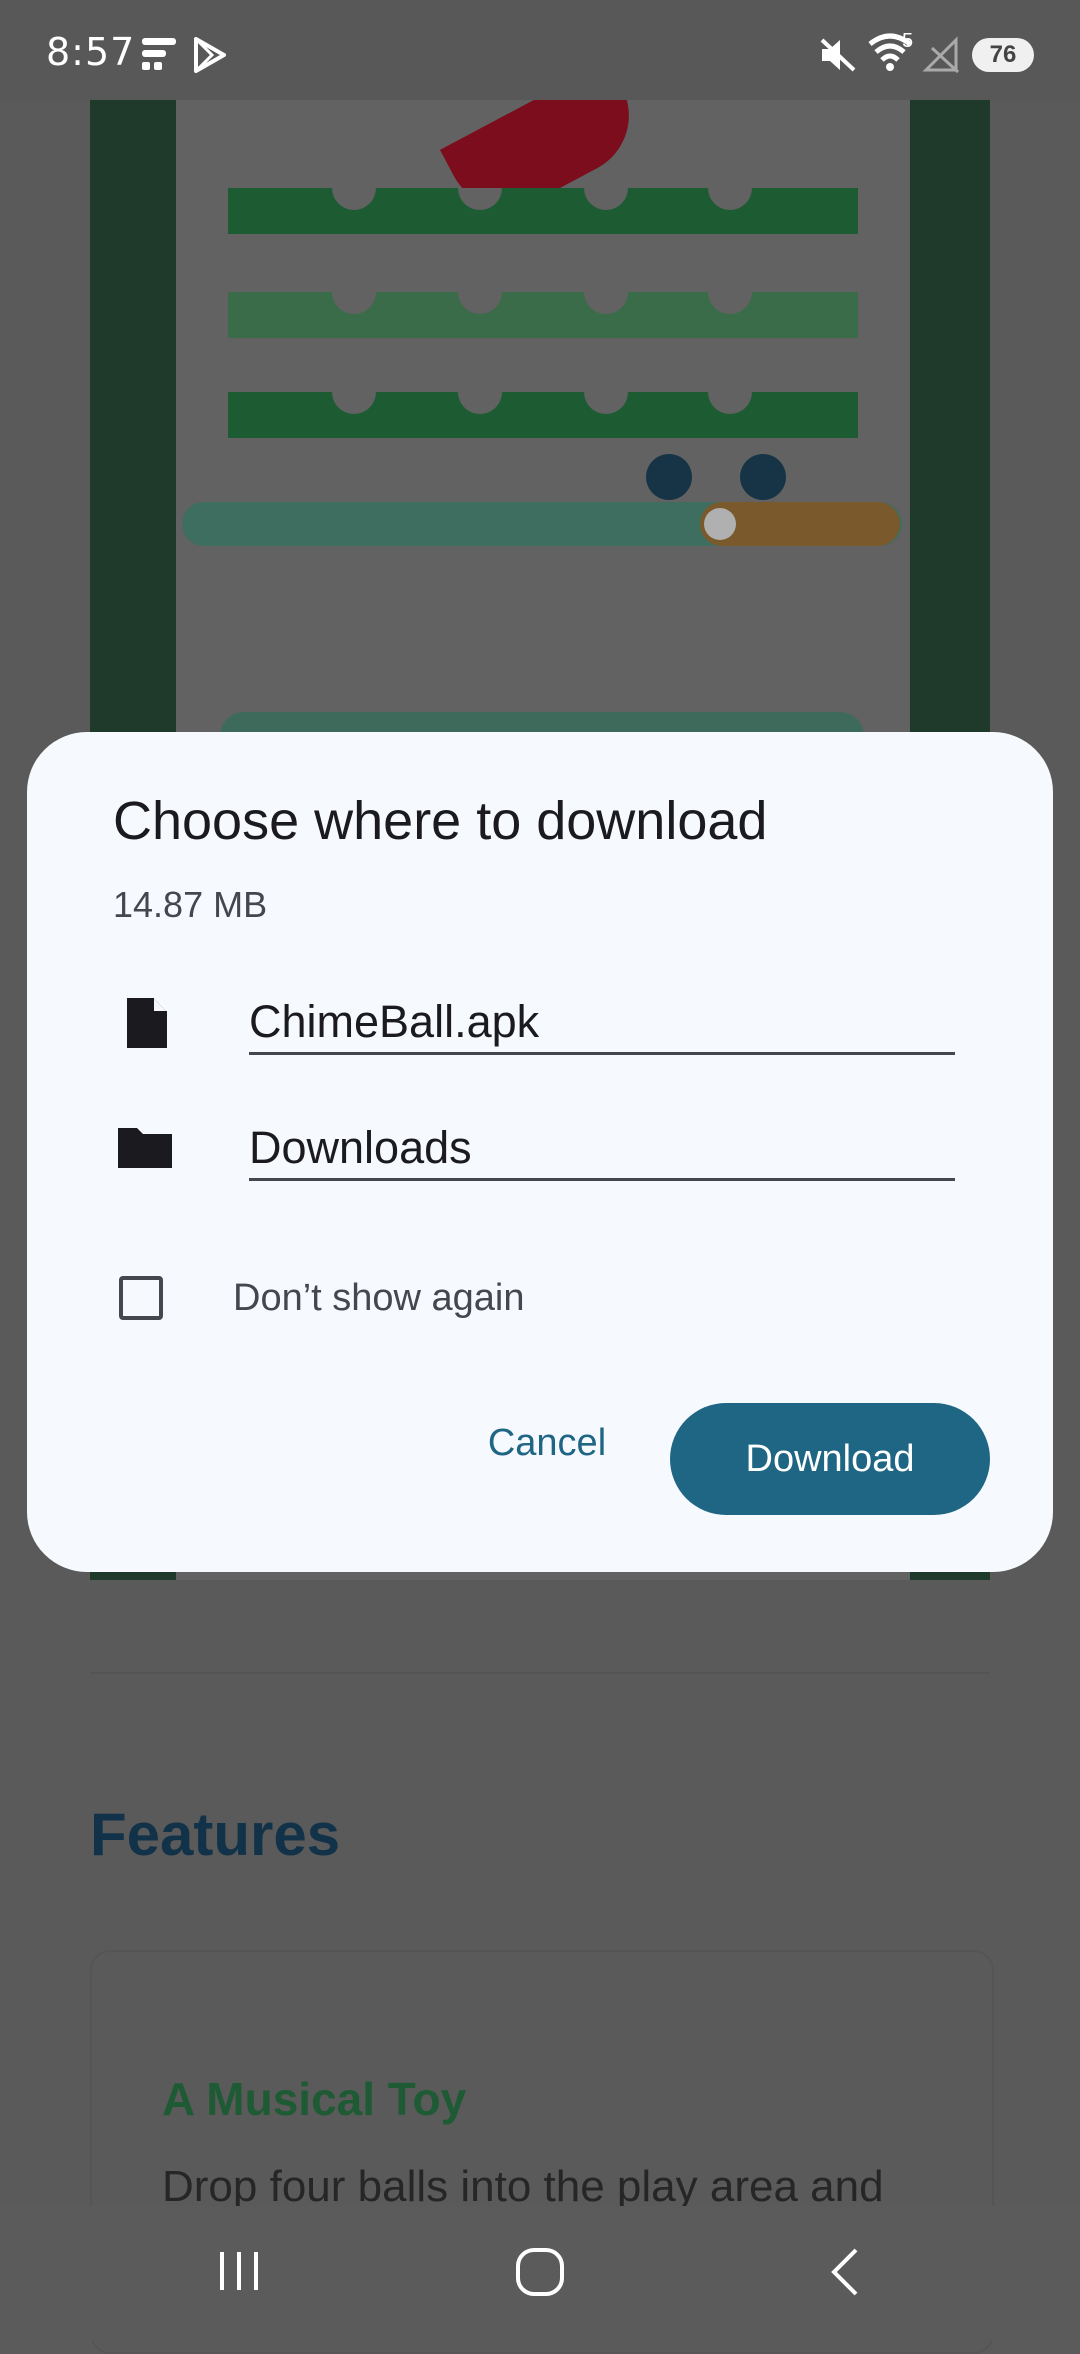 The width and height of the screenshot is (1080, 2354). I want to click on file-icon, so click(147, 1023).